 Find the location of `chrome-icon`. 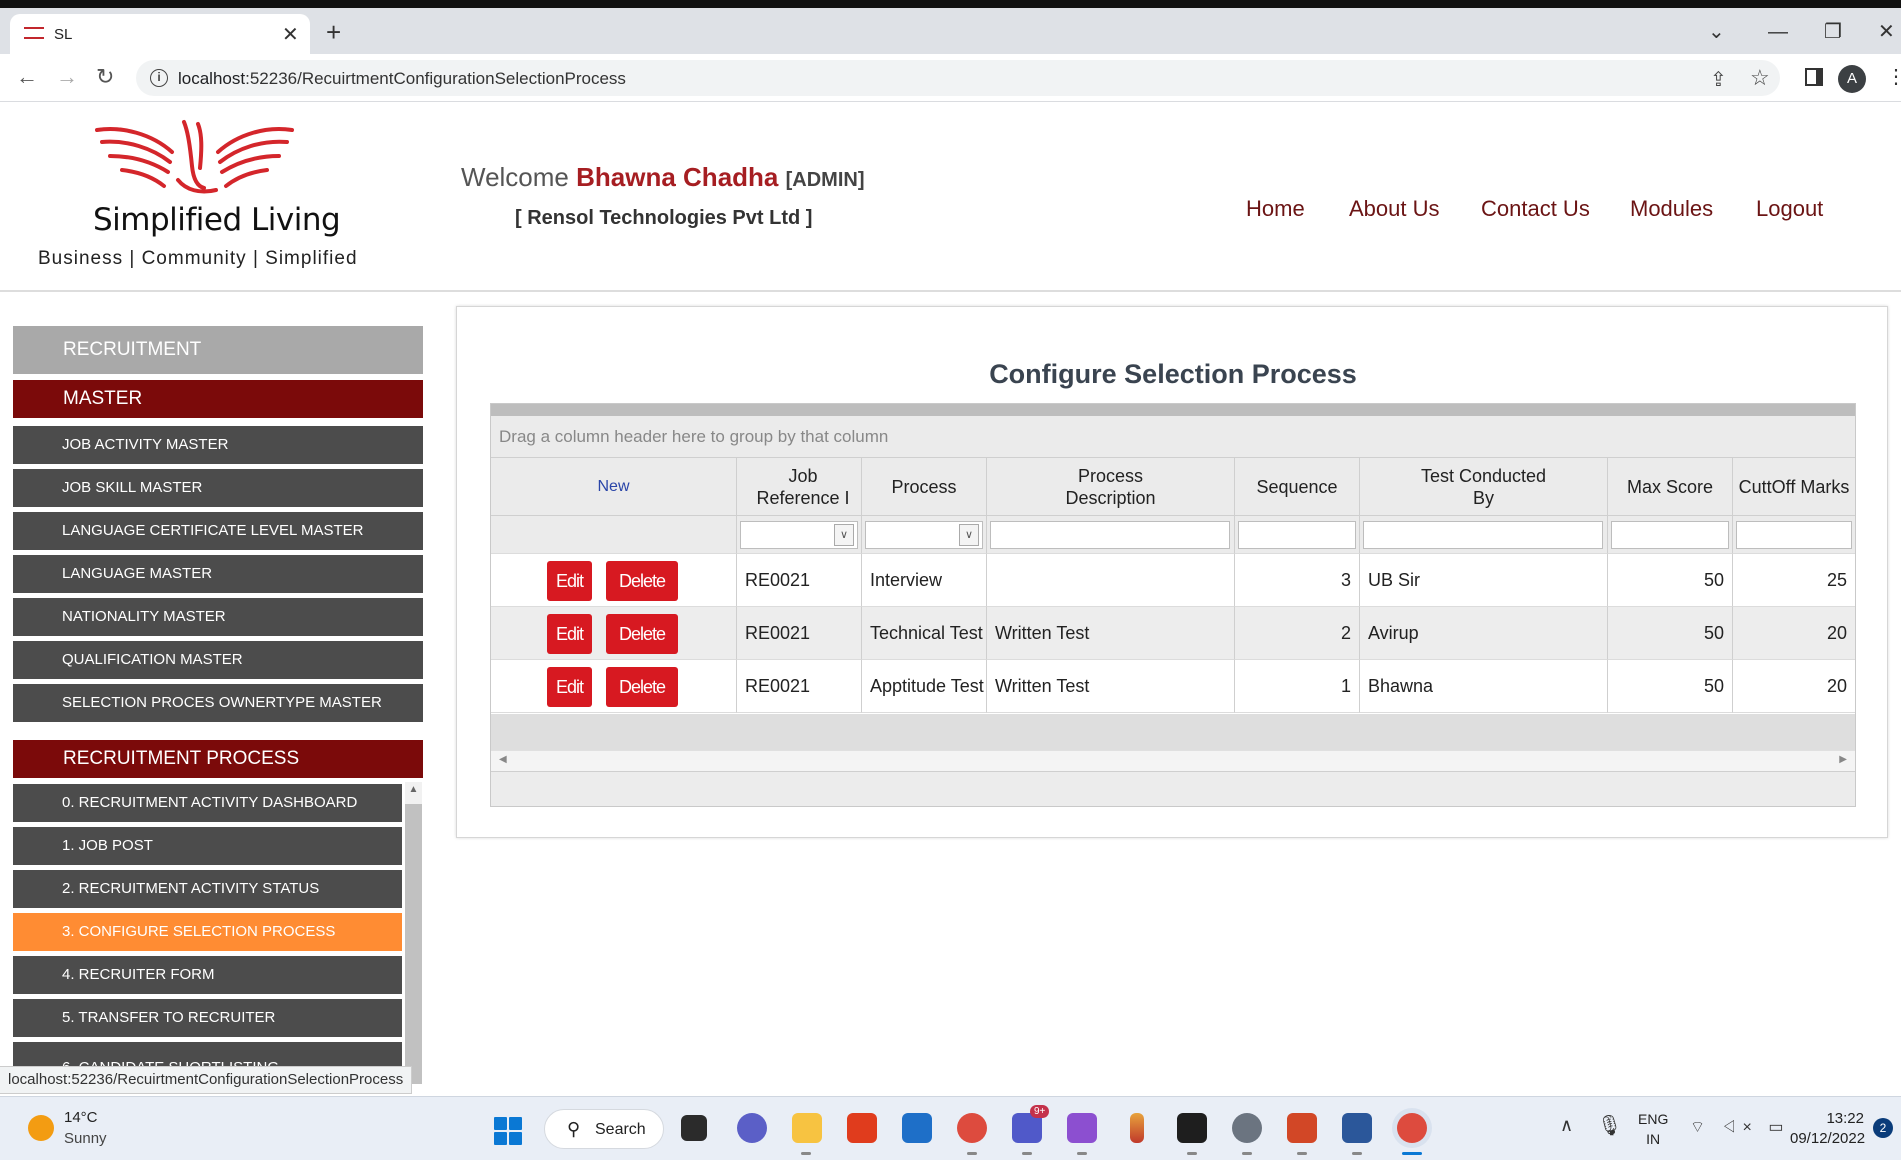

chrome-icon is located at coordinates (972, 1128).